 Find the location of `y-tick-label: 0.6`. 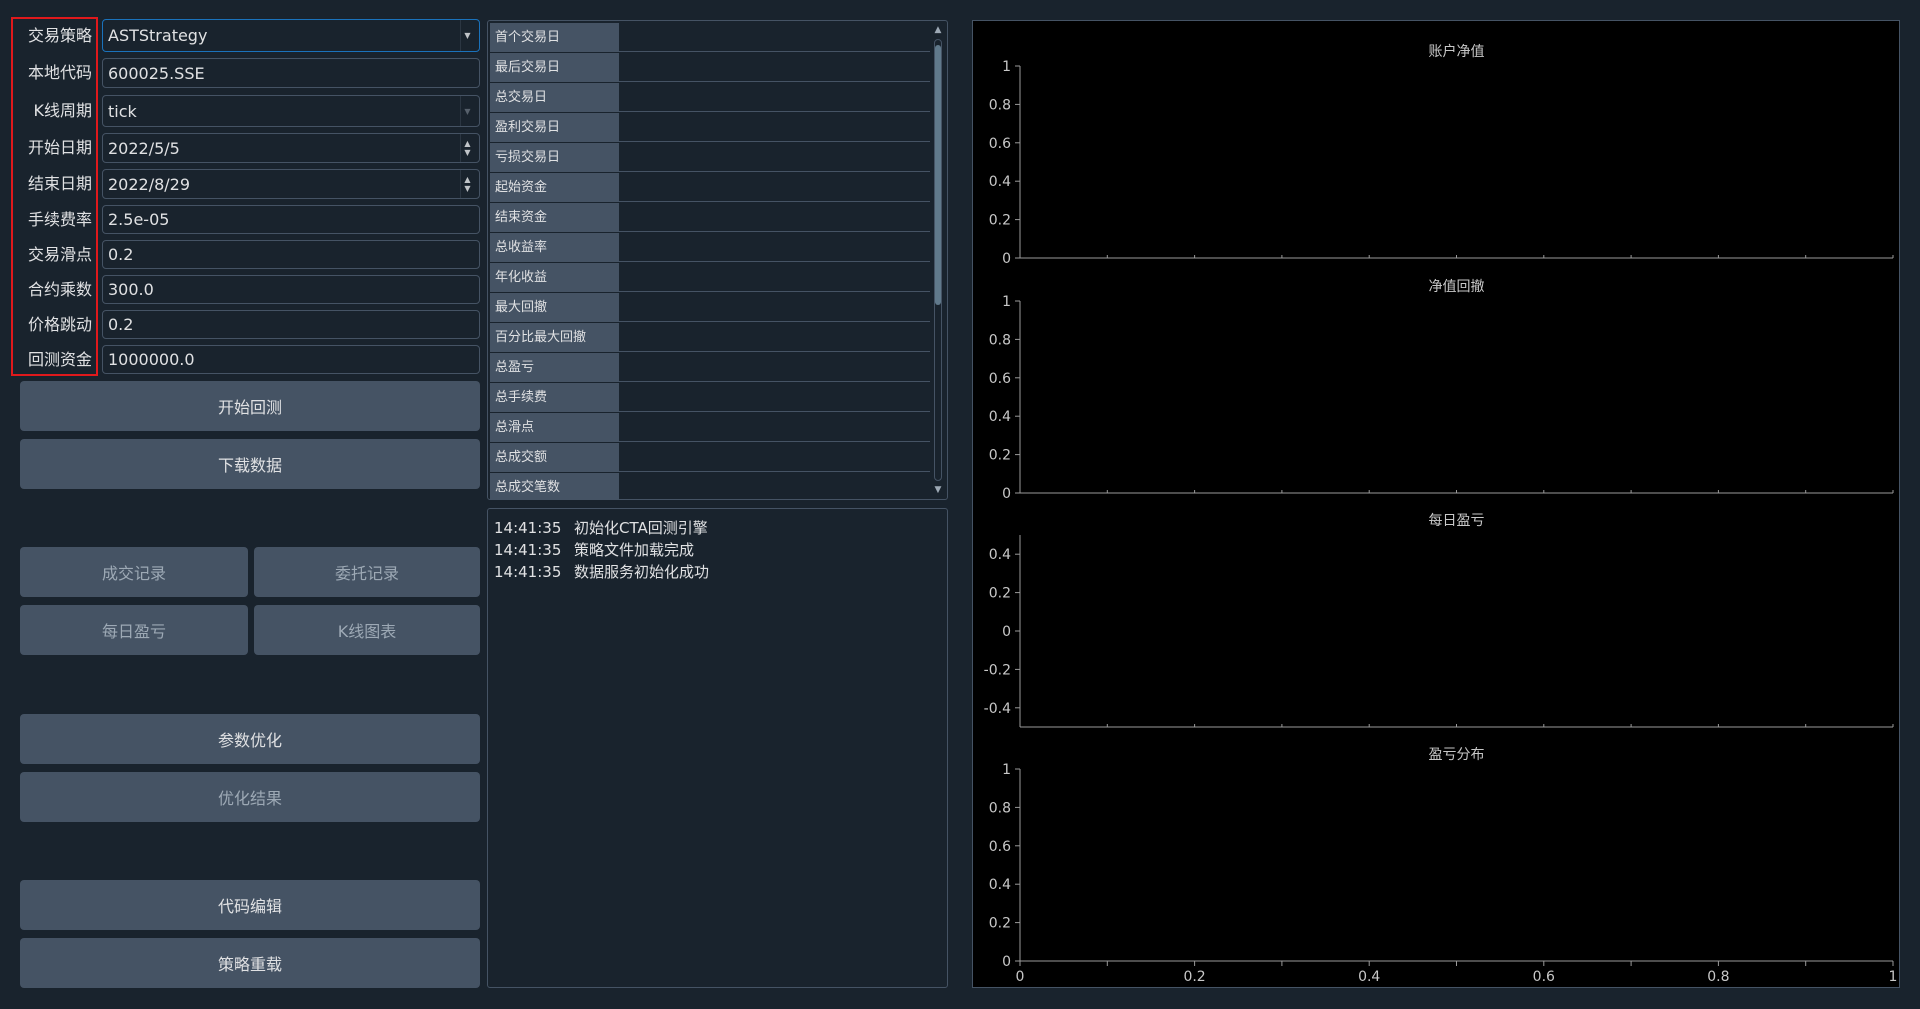

y-tick-label: 0.6 is located at coordinates (1000, 847).